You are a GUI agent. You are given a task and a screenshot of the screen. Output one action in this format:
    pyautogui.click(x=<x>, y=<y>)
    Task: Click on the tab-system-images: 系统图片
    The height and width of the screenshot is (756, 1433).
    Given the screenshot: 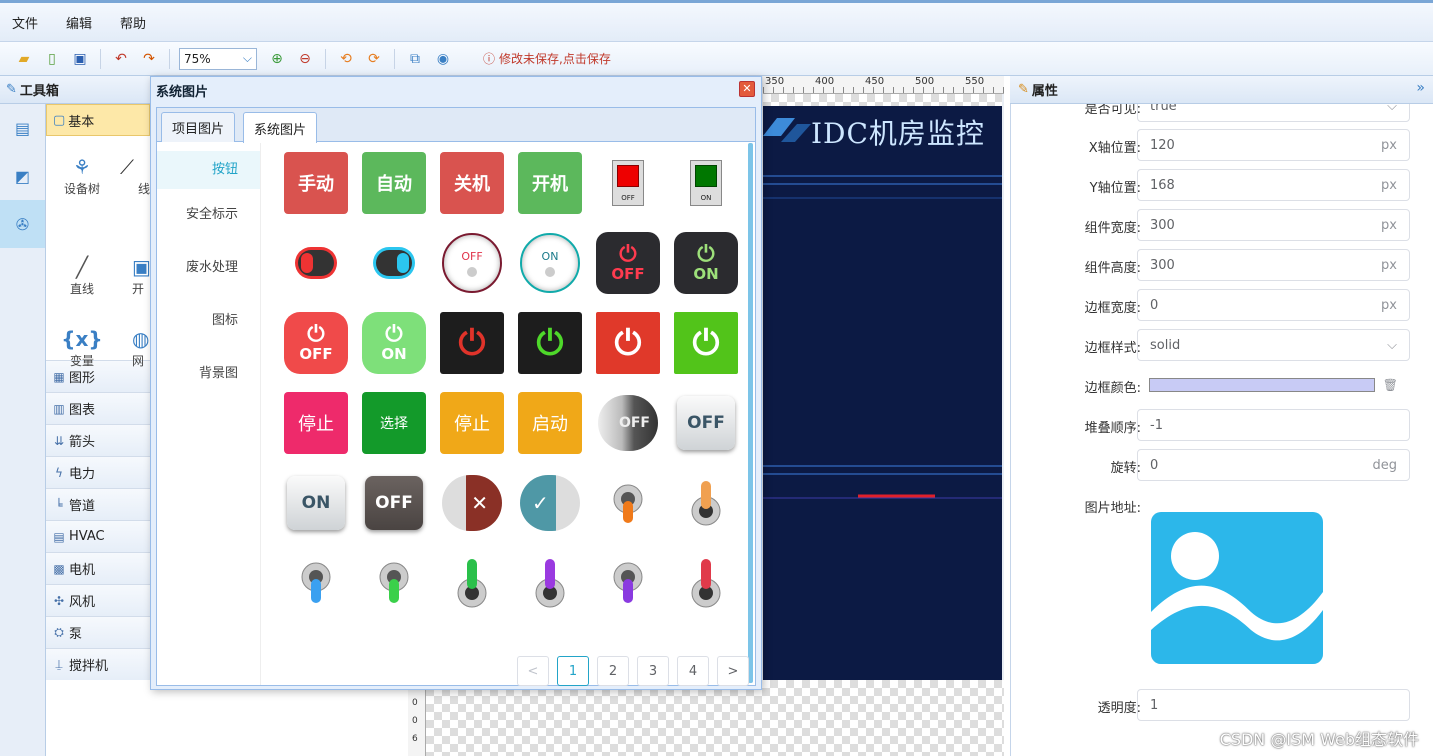 What is the action you would take?
    pyautogui.click(x=280, y=127)
    